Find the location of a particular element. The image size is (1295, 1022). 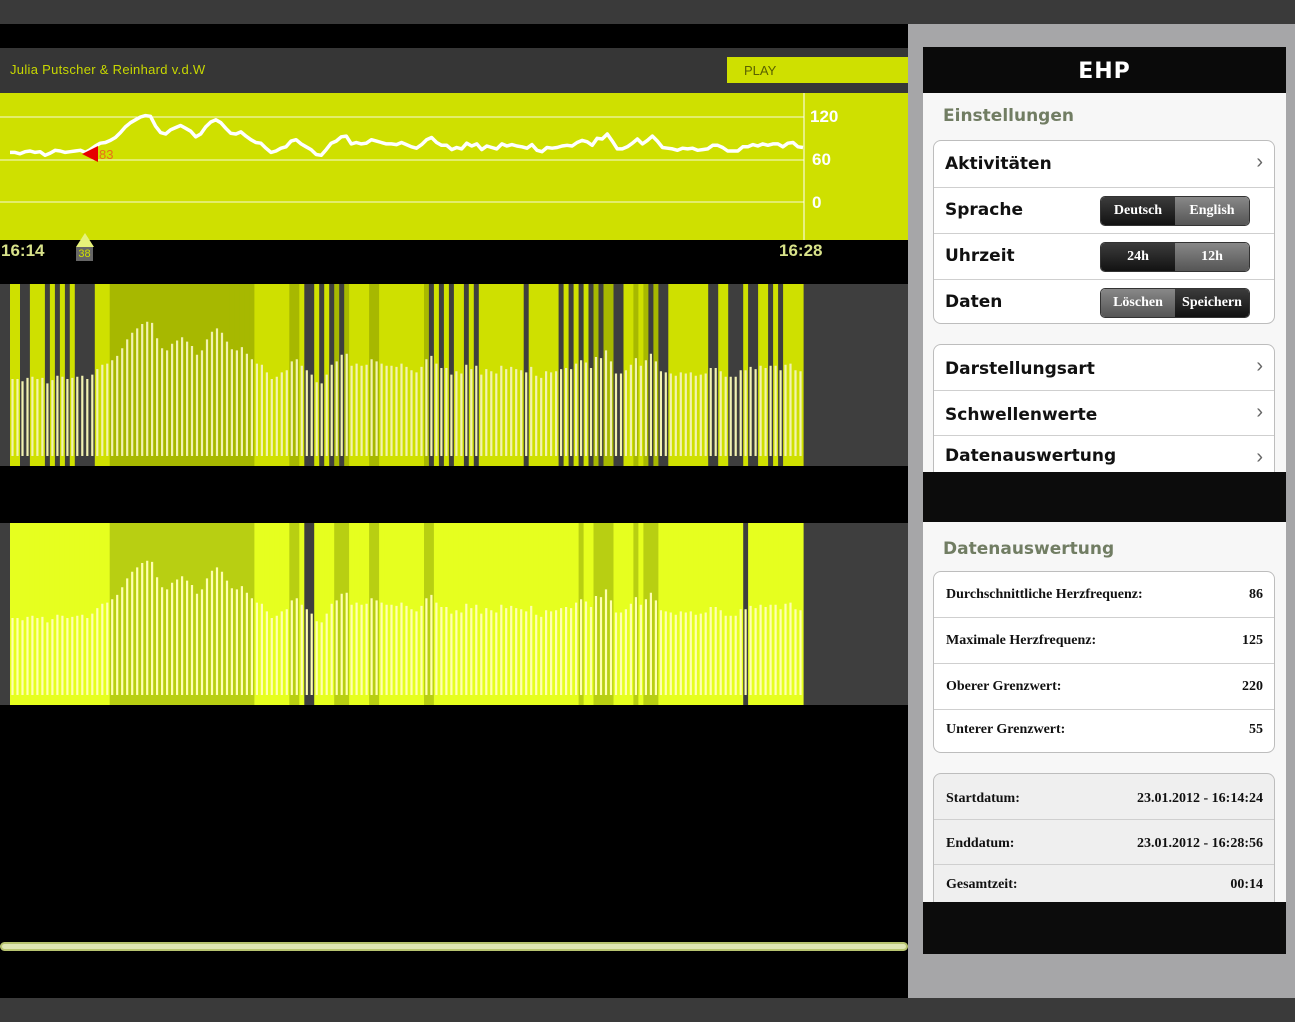

stat-label: Unterer Grenzwert: is located at coordinates (1006, 729).